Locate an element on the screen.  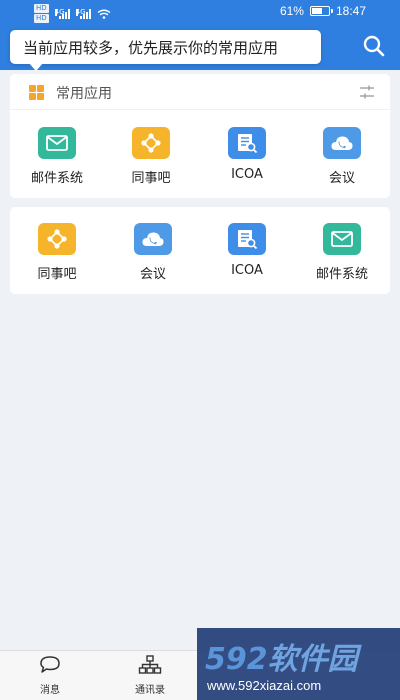
nav-label: 消息 is located at coordinates (50, 690).